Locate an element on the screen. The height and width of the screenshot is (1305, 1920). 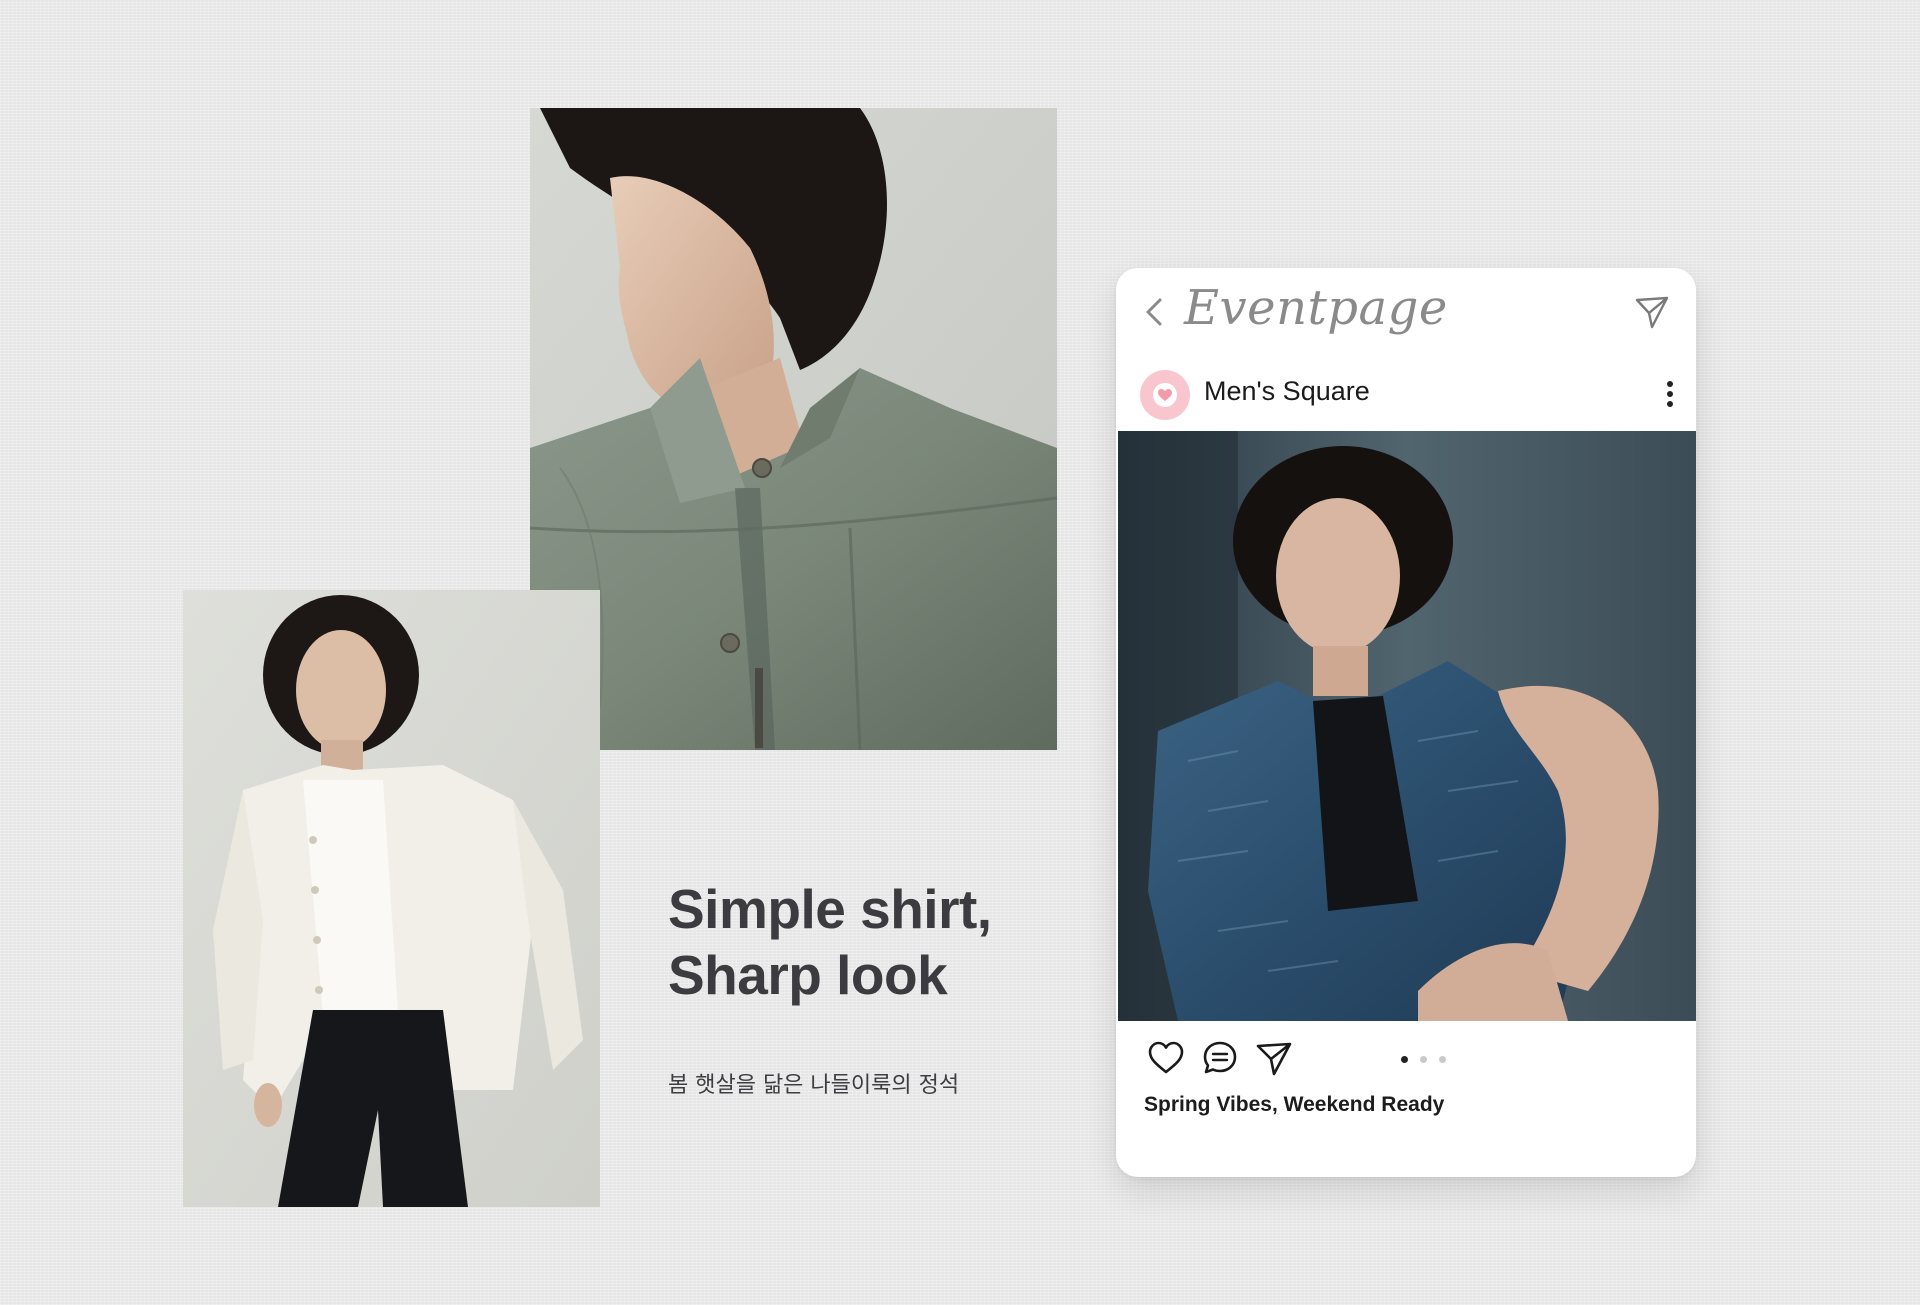
cardigan-photo is located at coordinates (391, 898).